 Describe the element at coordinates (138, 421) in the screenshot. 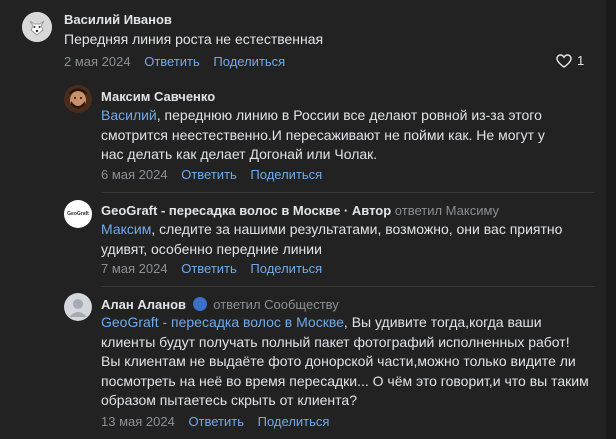

I see `comment-date: 13 мая 2024` at that location.